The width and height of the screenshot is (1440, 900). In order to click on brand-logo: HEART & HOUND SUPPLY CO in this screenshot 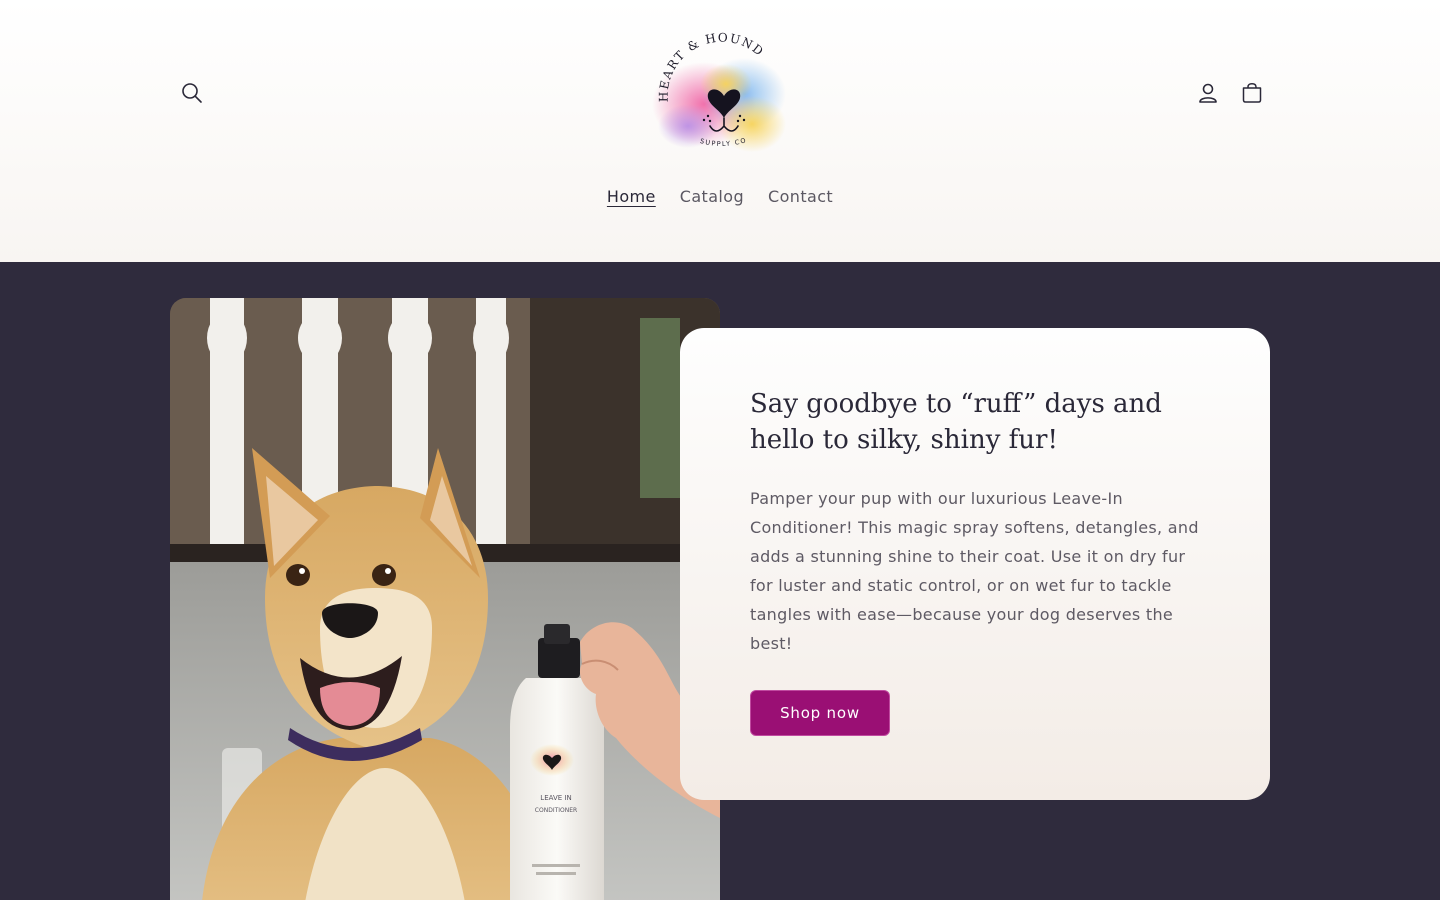, I will do `click(720, 92)`.